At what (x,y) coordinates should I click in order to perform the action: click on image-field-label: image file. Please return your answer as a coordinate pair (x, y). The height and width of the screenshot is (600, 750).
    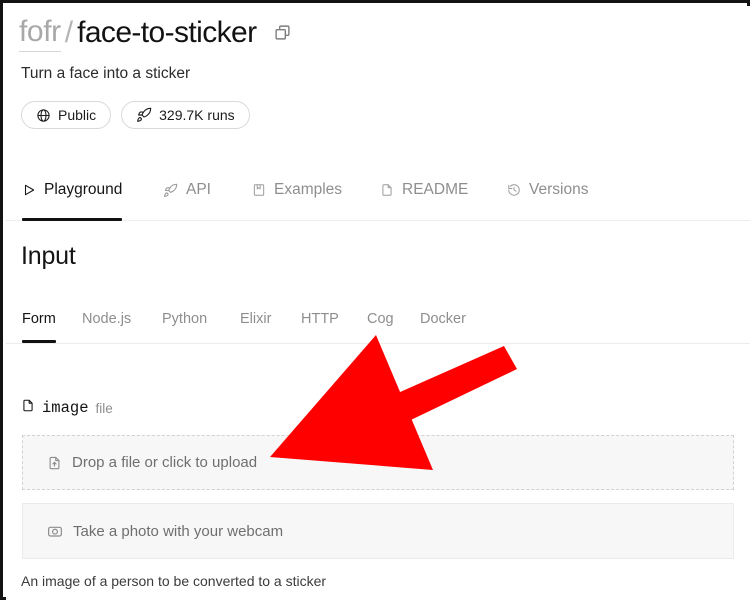
    Looking at the image, I should click on (67, 408).